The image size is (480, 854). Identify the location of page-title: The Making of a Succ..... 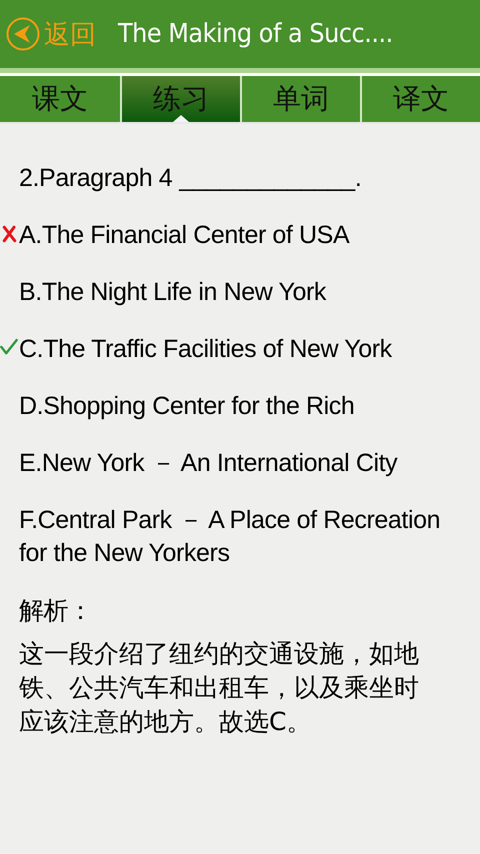
(255, 34).